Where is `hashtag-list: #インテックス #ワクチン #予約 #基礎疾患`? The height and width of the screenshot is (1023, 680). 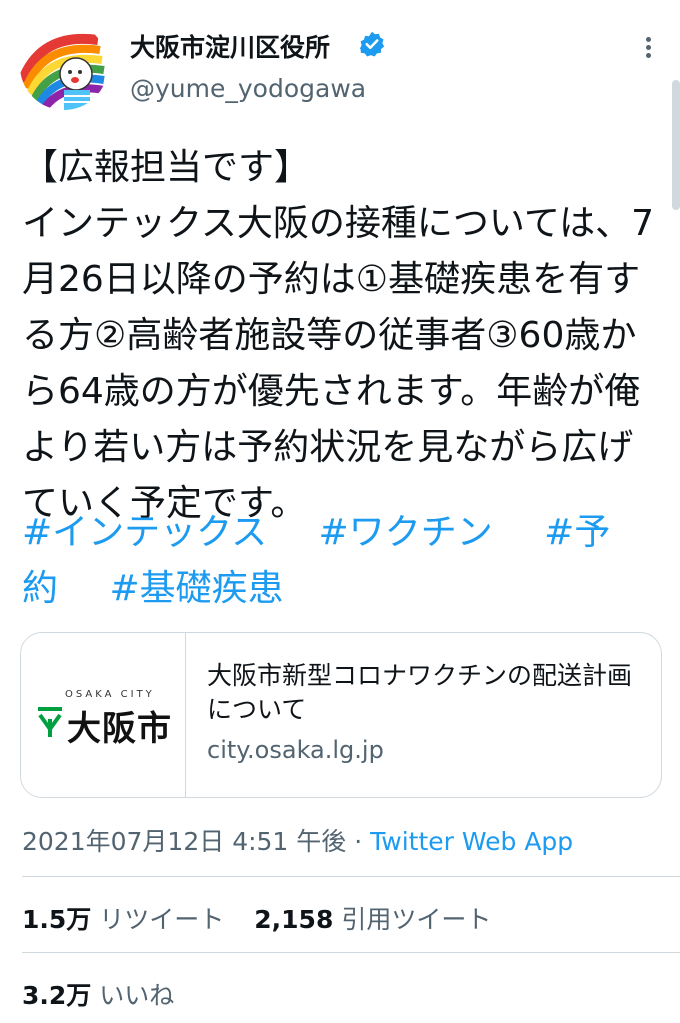 hashtag-list: #インテックス #ワクチン #予約 #基礎疾患 is located at coordinates (344, 561).